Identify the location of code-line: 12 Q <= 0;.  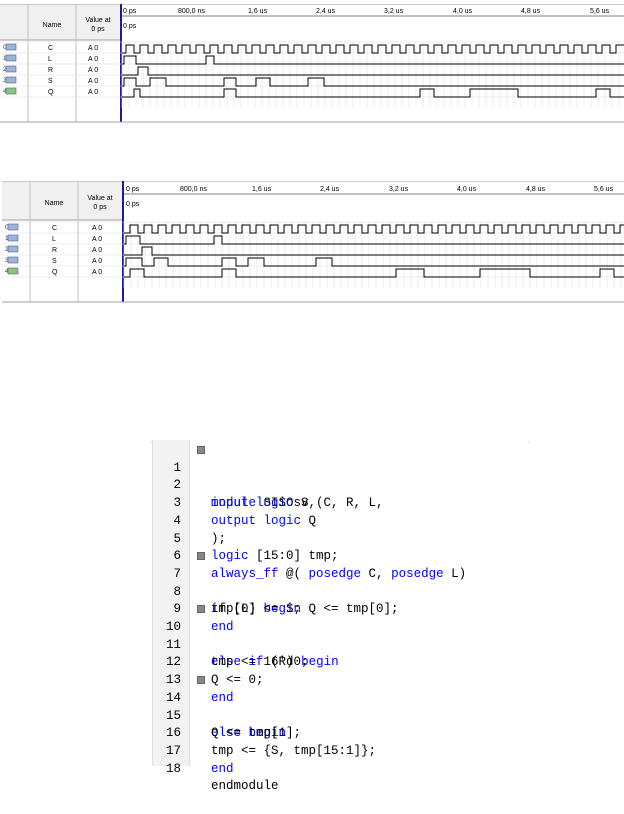
(340, 662).